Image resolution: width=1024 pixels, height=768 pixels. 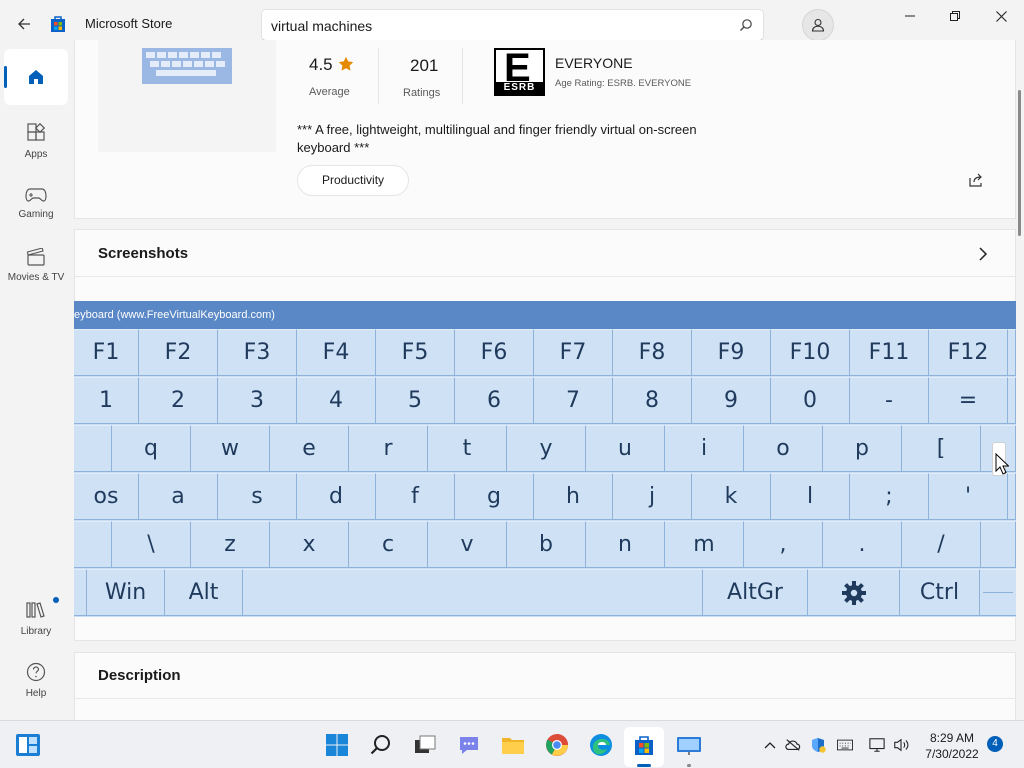 I want to click on keyboard-key: 2, so click(x=178, y=400).